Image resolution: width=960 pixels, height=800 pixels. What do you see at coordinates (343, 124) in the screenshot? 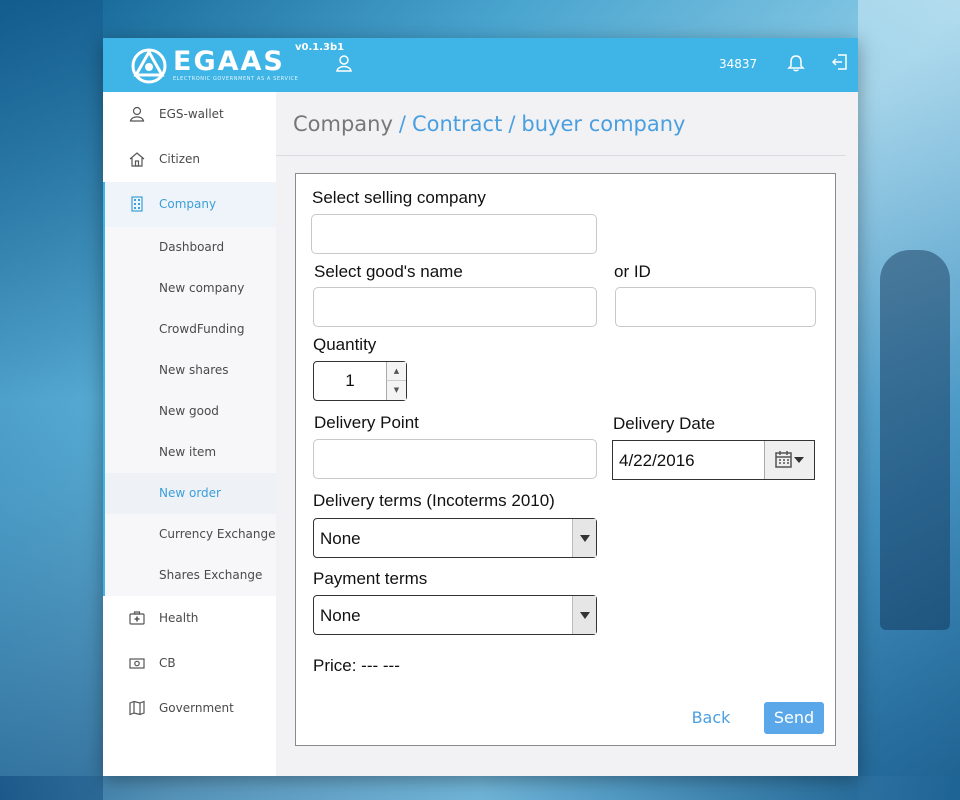
I see `breadcrumb-company: Company` at bounding box center [343, 124].